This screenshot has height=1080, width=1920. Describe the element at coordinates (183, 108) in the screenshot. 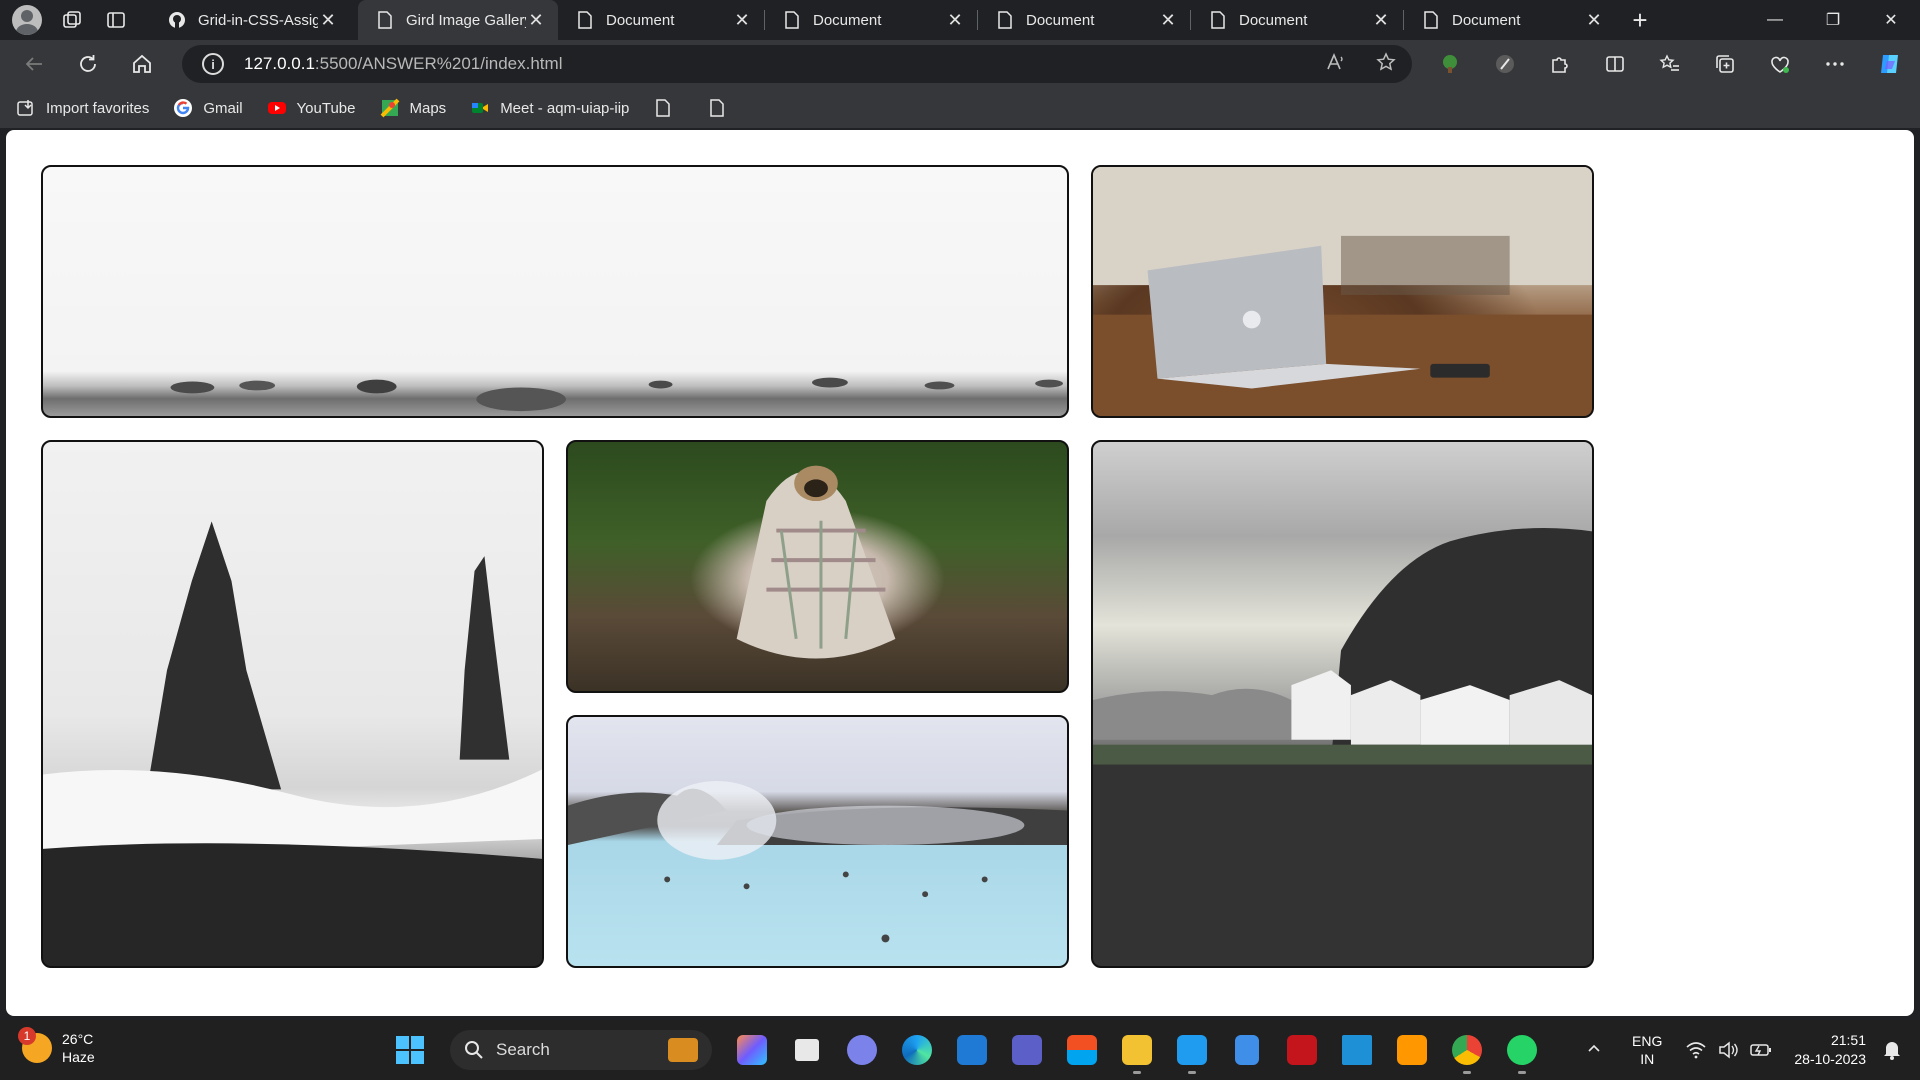

I see `google-icon` at that location.